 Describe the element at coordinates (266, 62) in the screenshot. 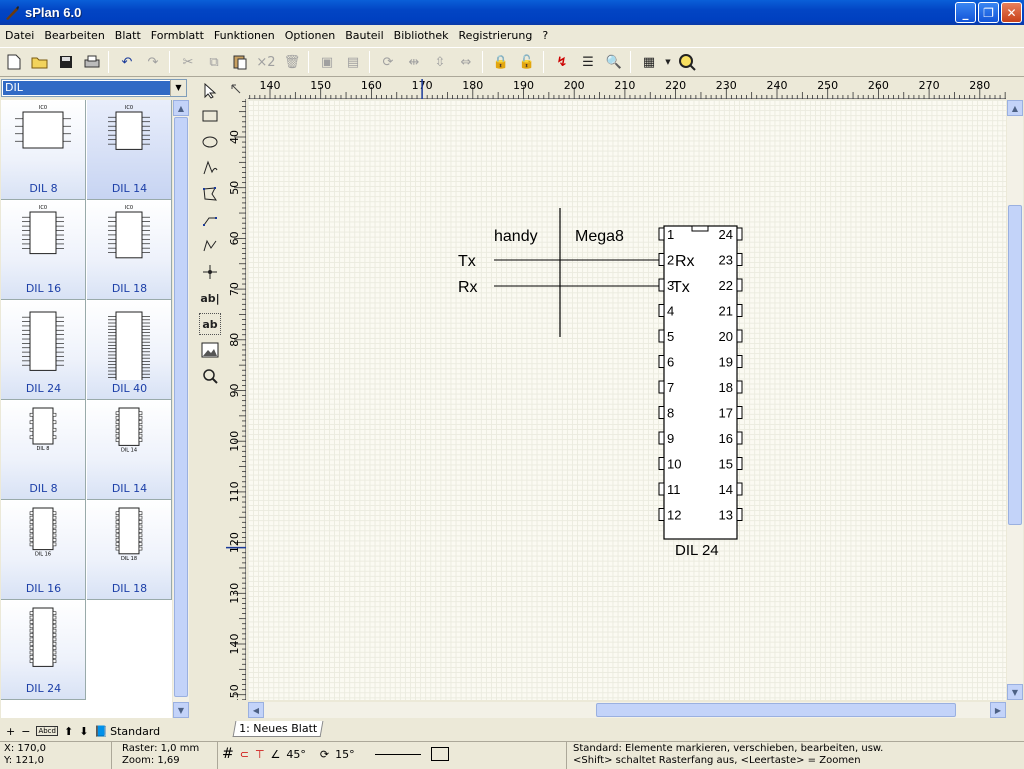

I see `duplicate-button: ×2` at that location.